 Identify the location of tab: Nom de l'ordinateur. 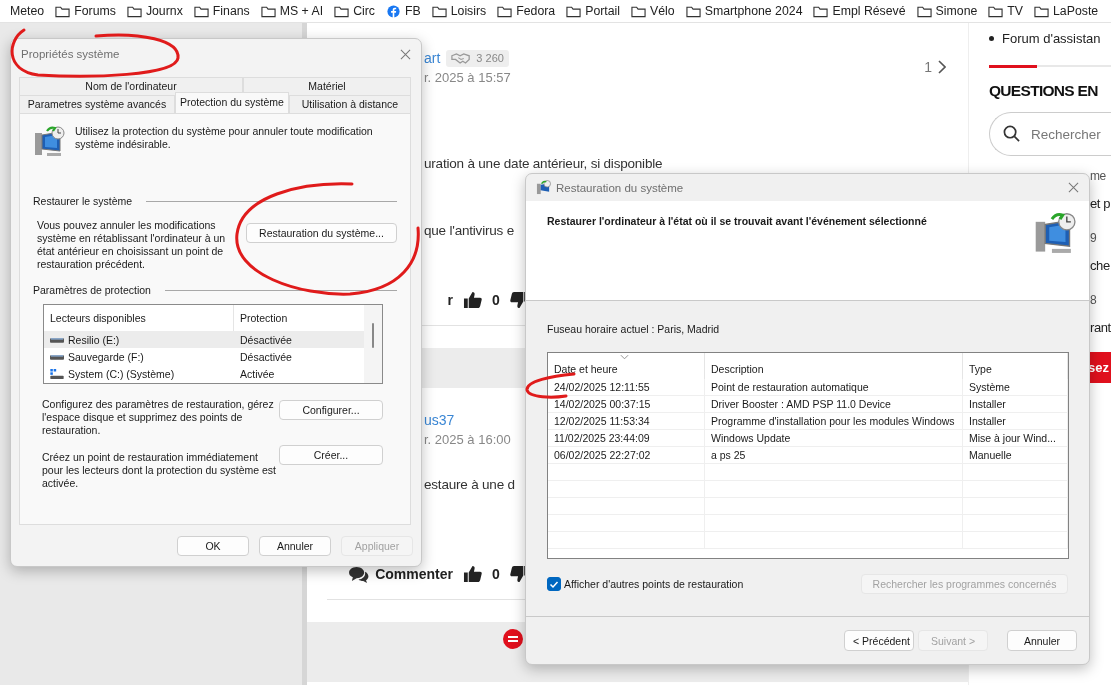
(131, 86).